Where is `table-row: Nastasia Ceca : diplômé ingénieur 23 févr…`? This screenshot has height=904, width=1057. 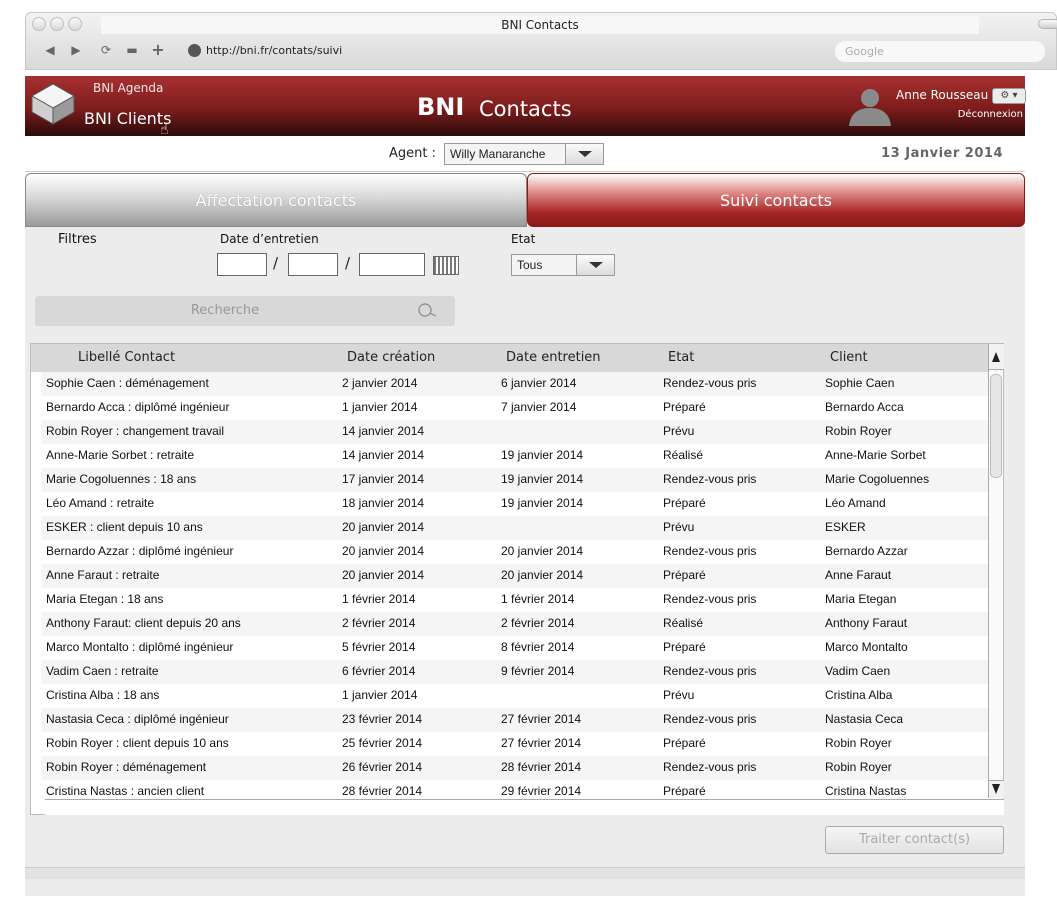 table-row: Nastasia Ceca : diplômé ingénieur 23 févr… is located at coordinates (514, 720).